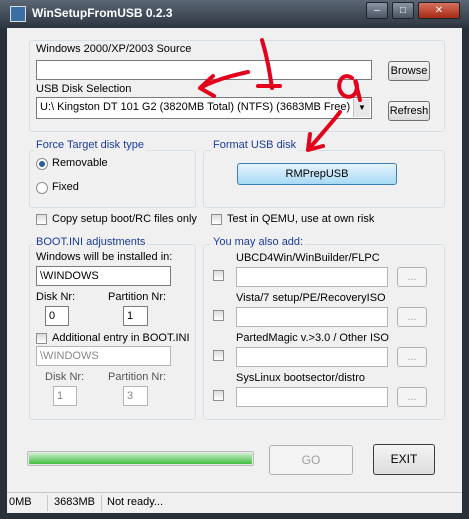 The image size is (469, 519). What do you see at coordinates (312, 357) in the screenshot?
I see `partedmagic-path-input` at bounding box center [312, 357].